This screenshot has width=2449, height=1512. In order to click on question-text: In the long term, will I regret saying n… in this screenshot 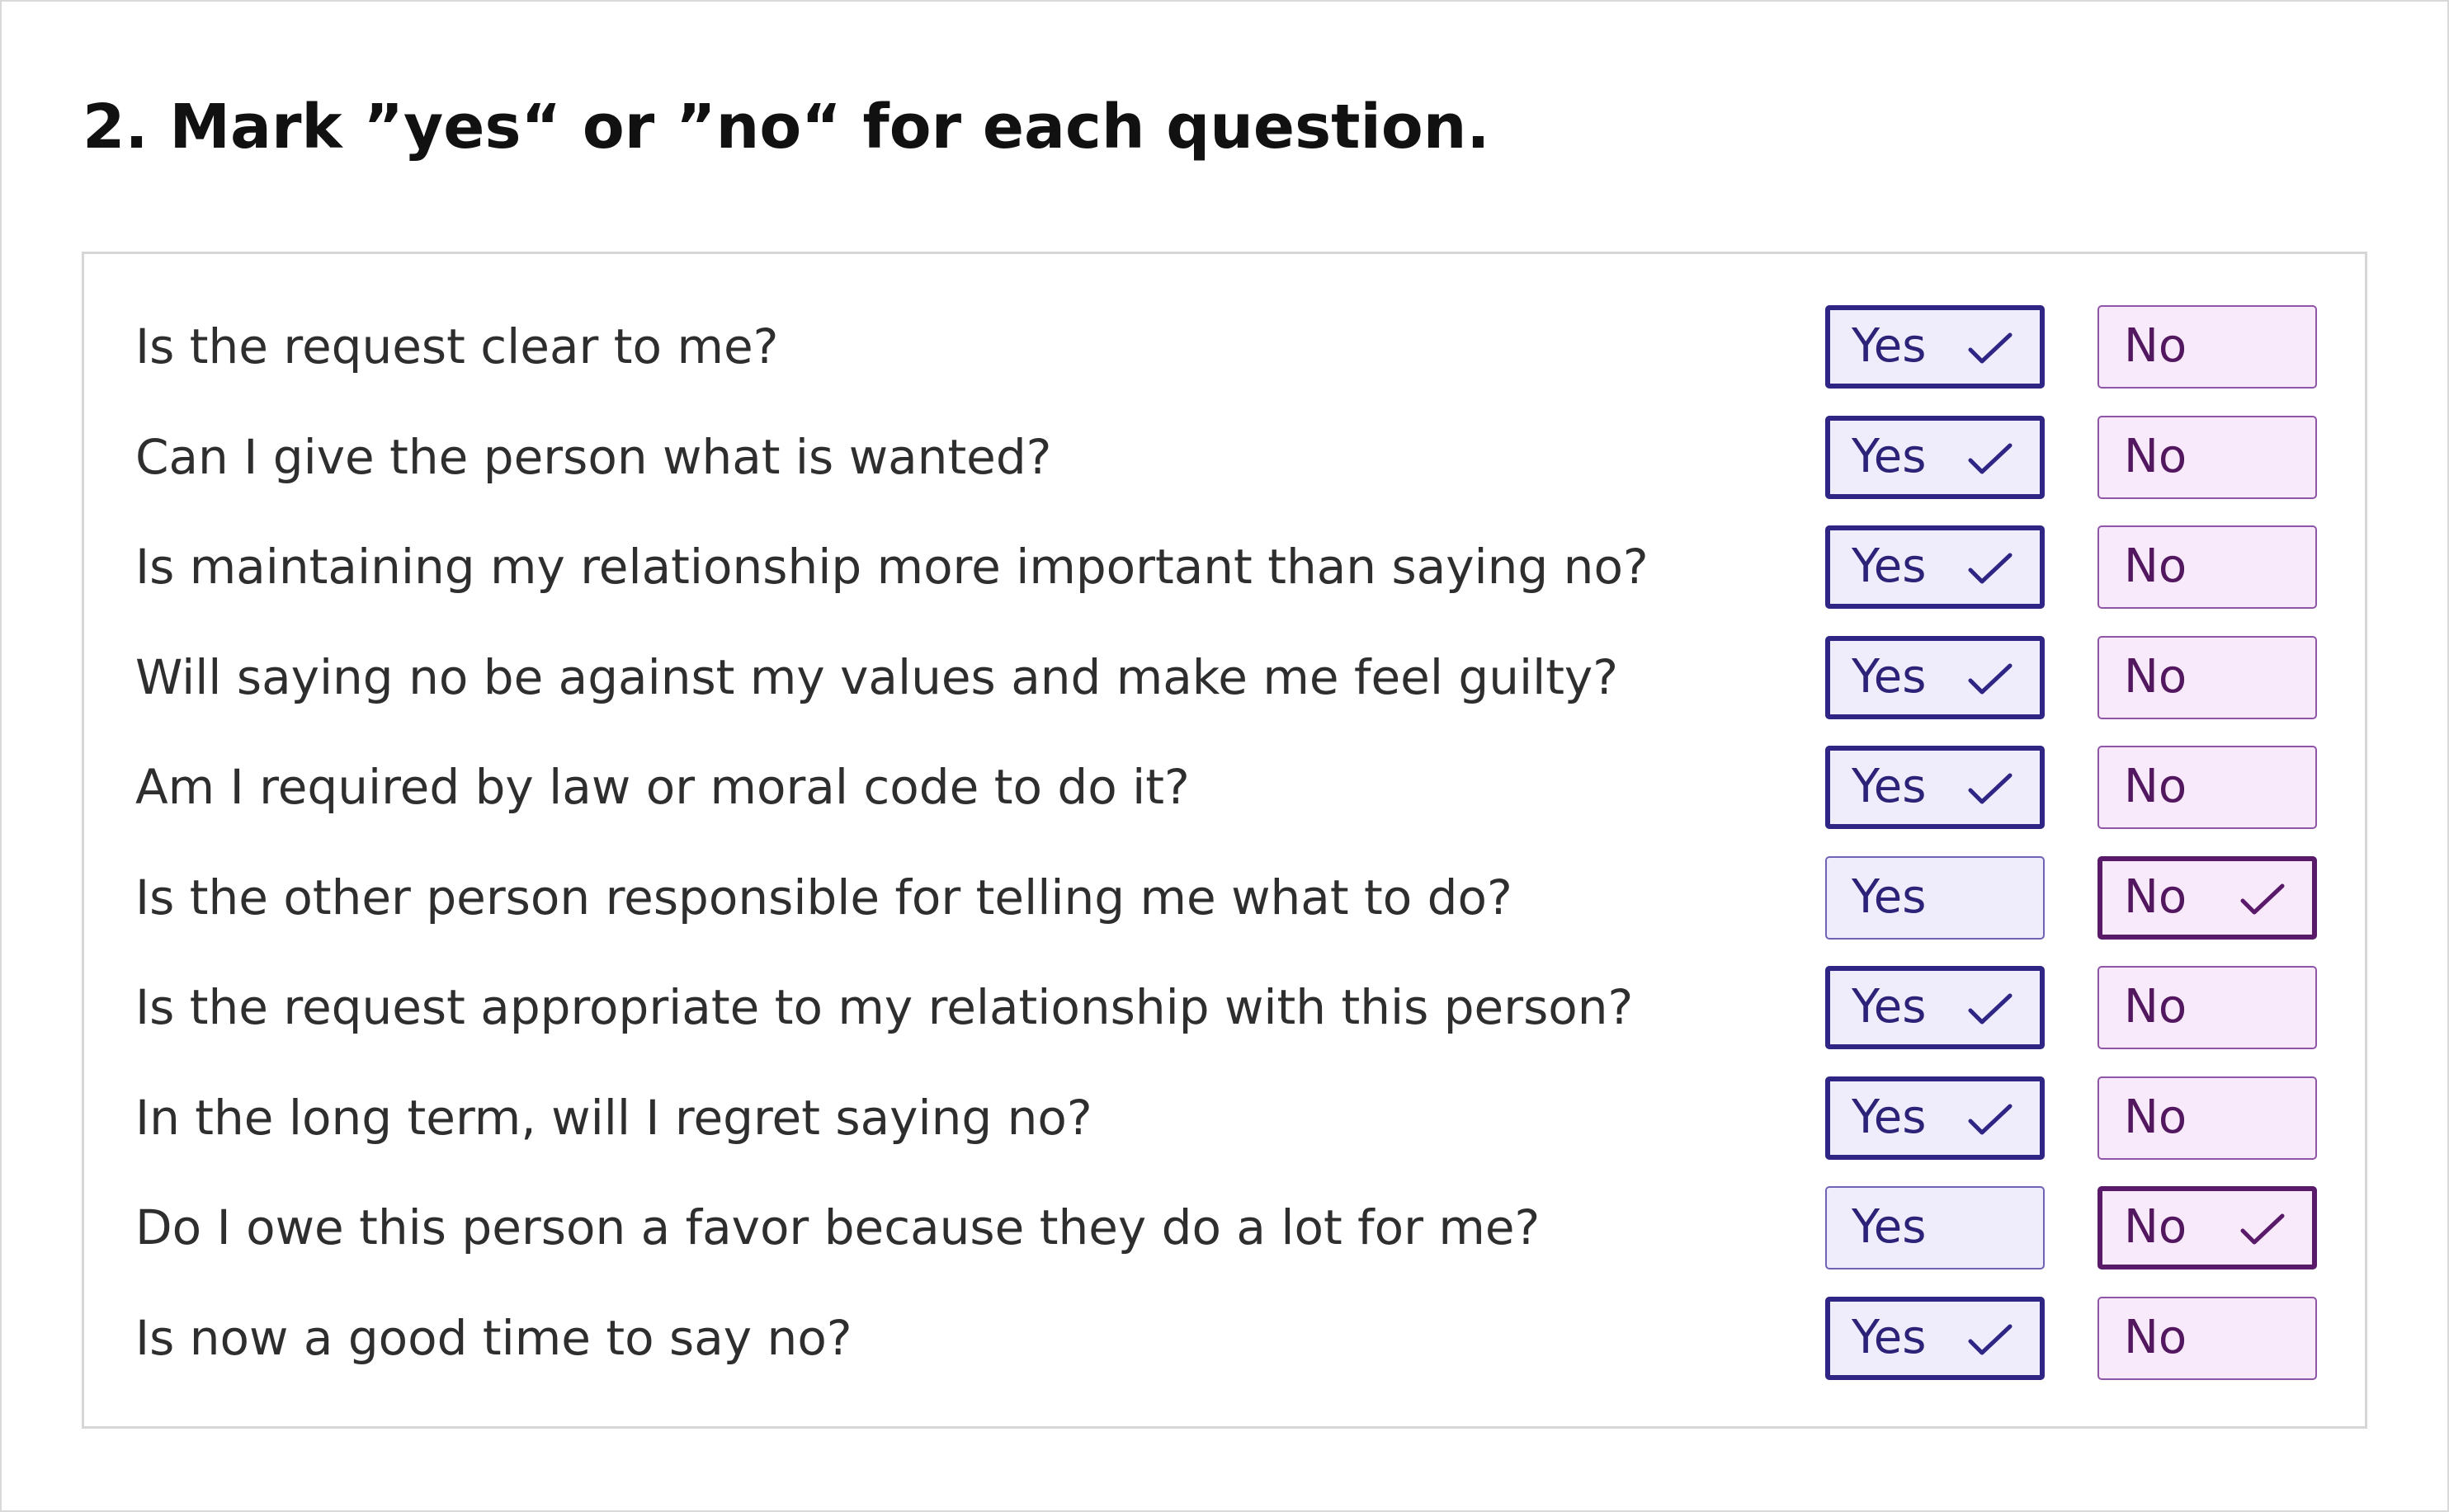, I will do `click(613, 1118)`.